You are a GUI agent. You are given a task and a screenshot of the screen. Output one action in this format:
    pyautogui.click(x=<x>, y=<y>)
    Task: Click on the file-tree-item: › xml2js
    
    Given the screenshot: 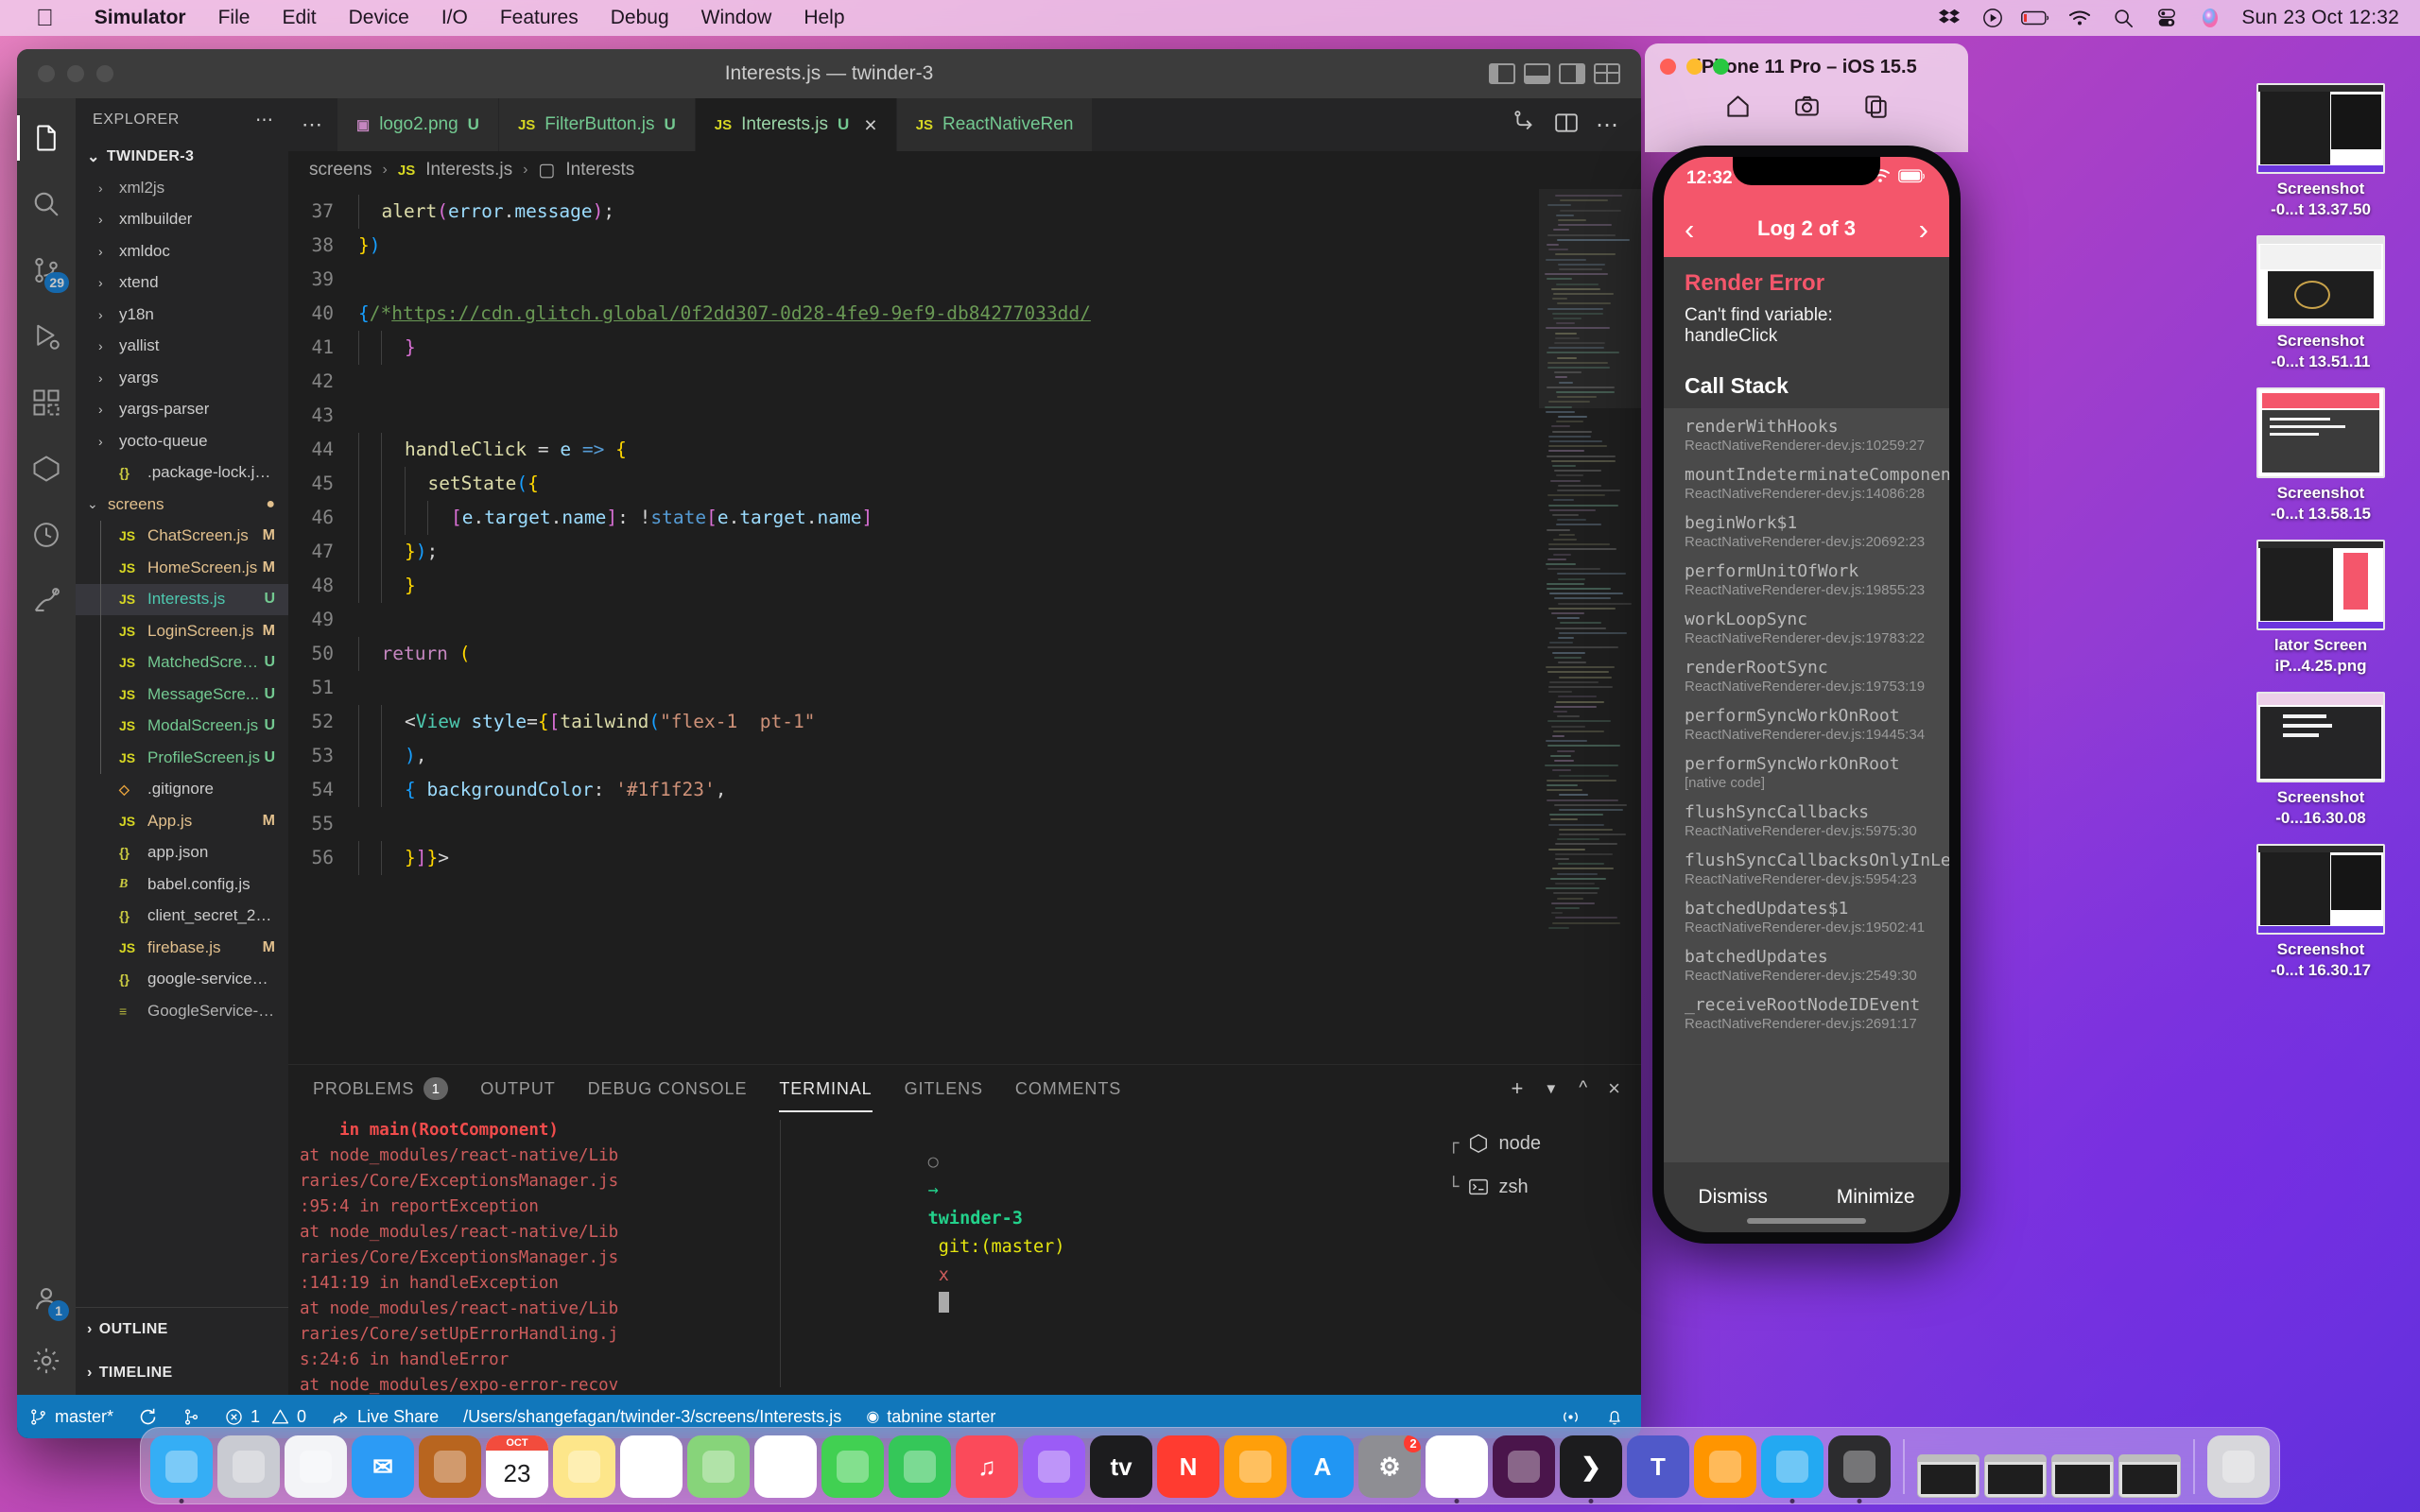 What is the action you would take?
    pyautogui.click(x=182, y=188)
    